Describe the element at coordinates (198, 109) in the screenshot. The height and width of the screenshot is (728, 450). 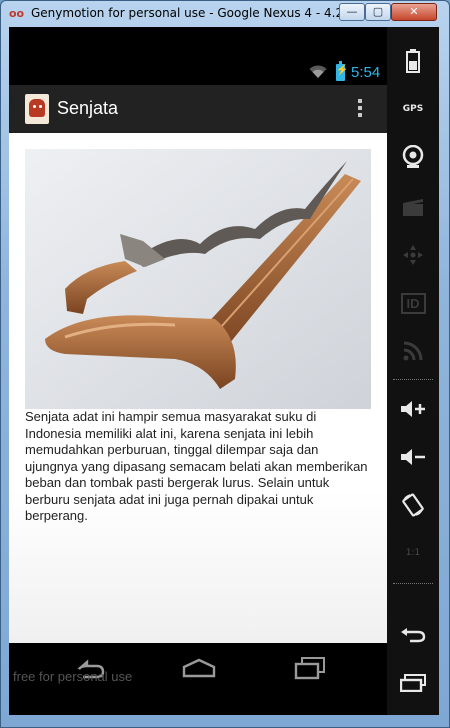
I see `action-bar: Senjata` at that location.